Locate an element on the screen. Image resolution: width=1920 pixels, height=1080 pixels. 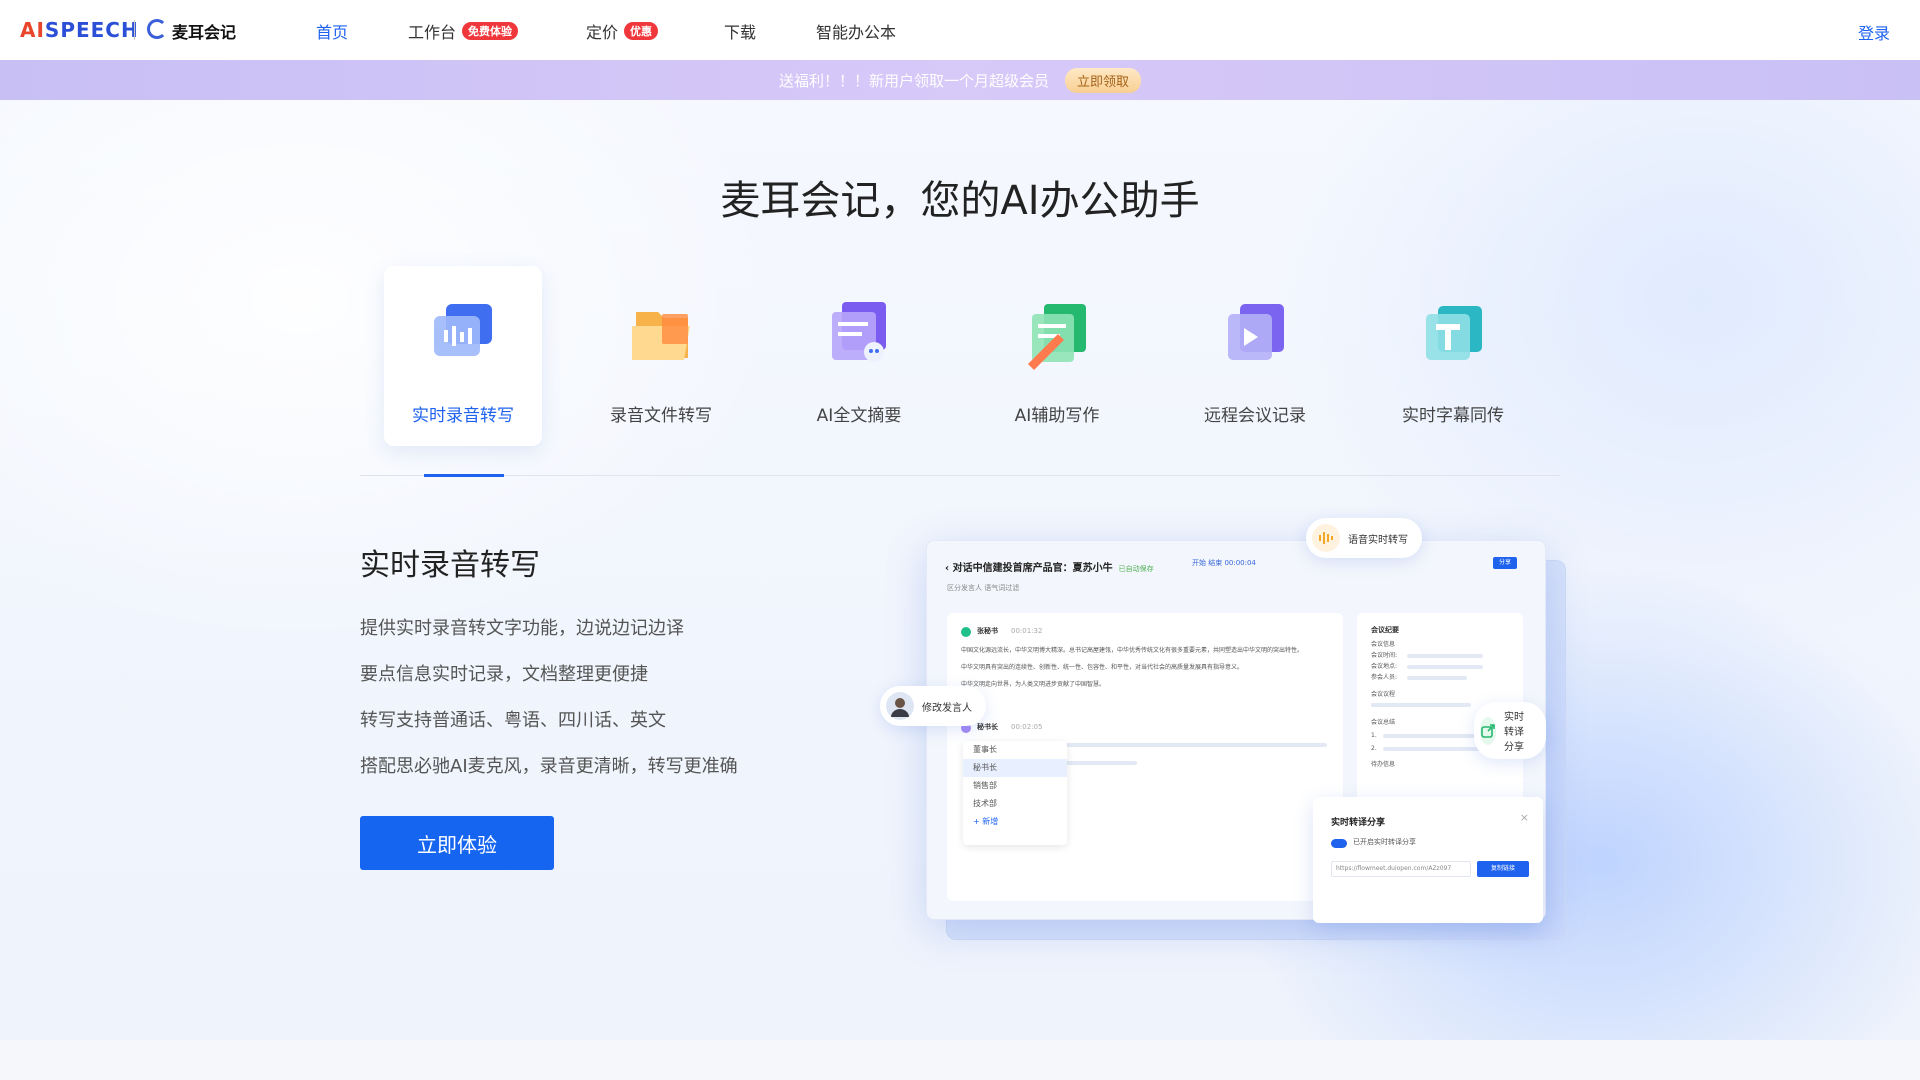
free-trial-badge: 免费体验 is located at coordinates (490, 31).